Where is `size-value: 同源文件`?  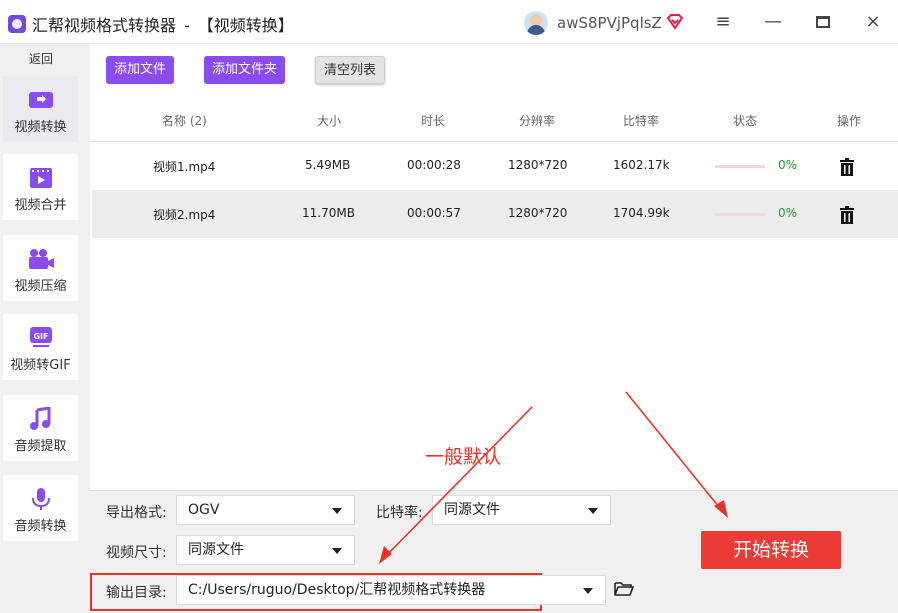
size-value: 同源文件 is located at coordinates (216, 550).